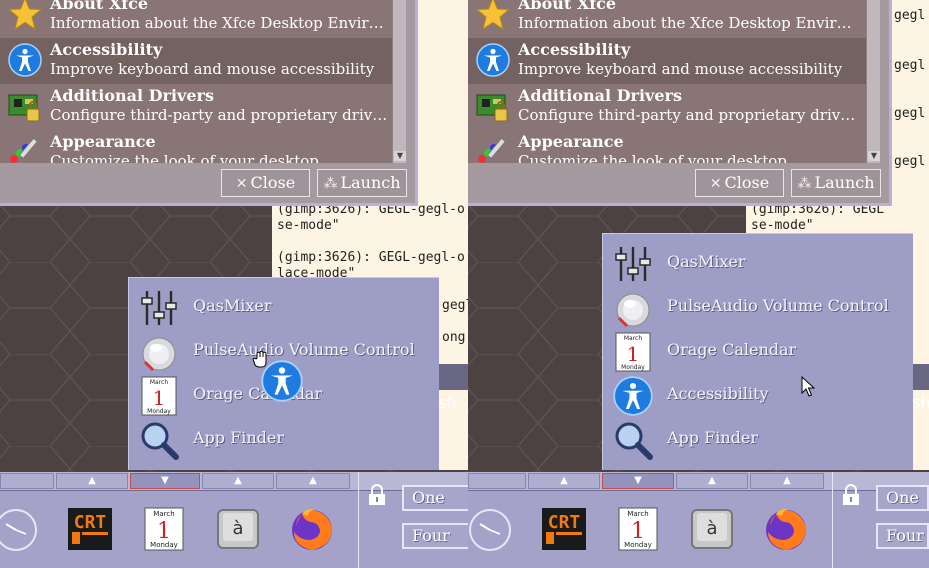  I want to click on settings-item-title: Additional Drivers, so click(132, 95).